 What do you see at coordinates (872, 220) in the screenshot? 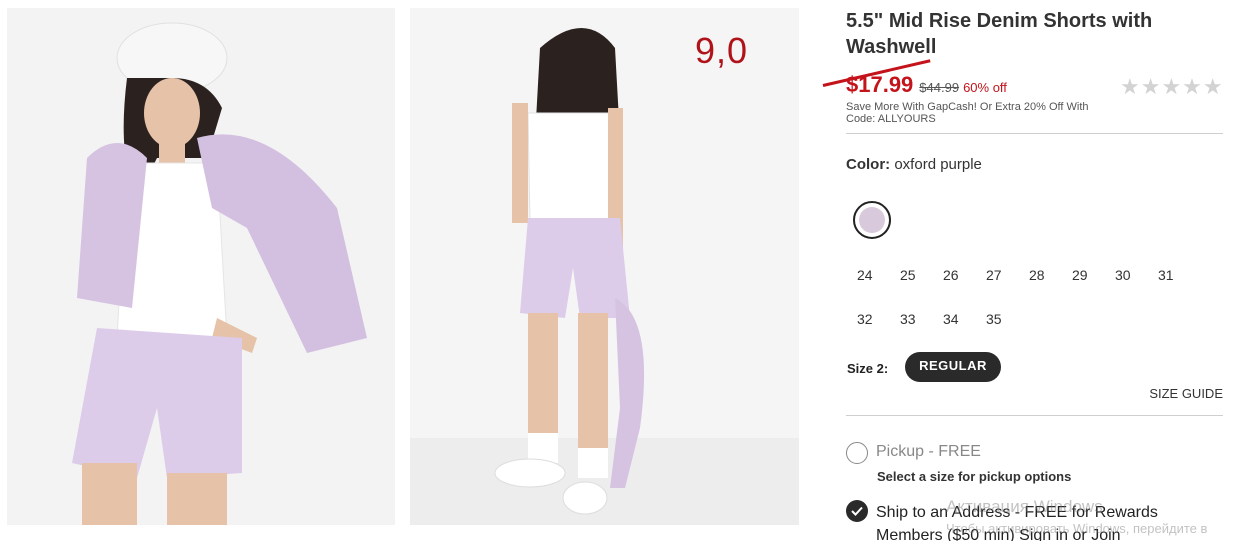
I see `color-swatch-oxford-purple` at bounding box center [872, 220].